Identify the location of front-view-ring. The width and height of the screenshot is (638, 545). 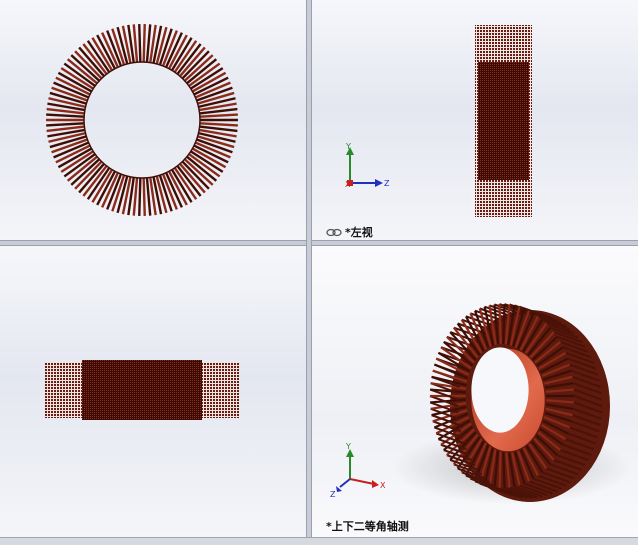
(142, 120).